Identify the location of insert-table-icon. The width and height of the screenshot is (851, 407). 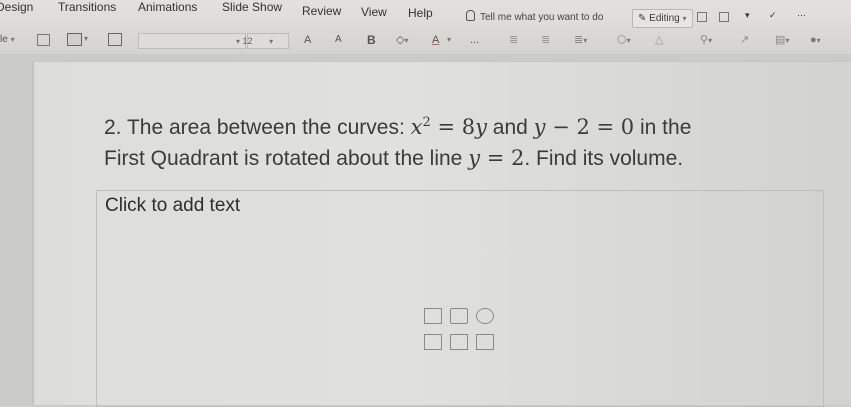
(433, 316).